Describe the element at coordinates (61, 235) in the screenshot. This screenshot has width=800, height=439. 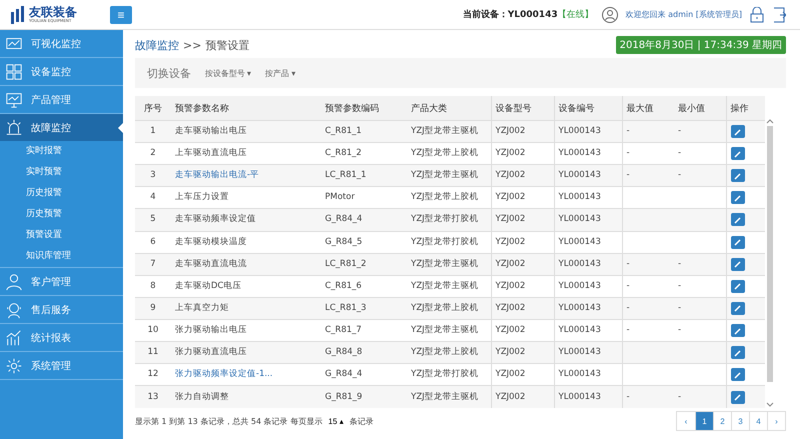
I see `sidebar-subitem: 预警设置` at that location.